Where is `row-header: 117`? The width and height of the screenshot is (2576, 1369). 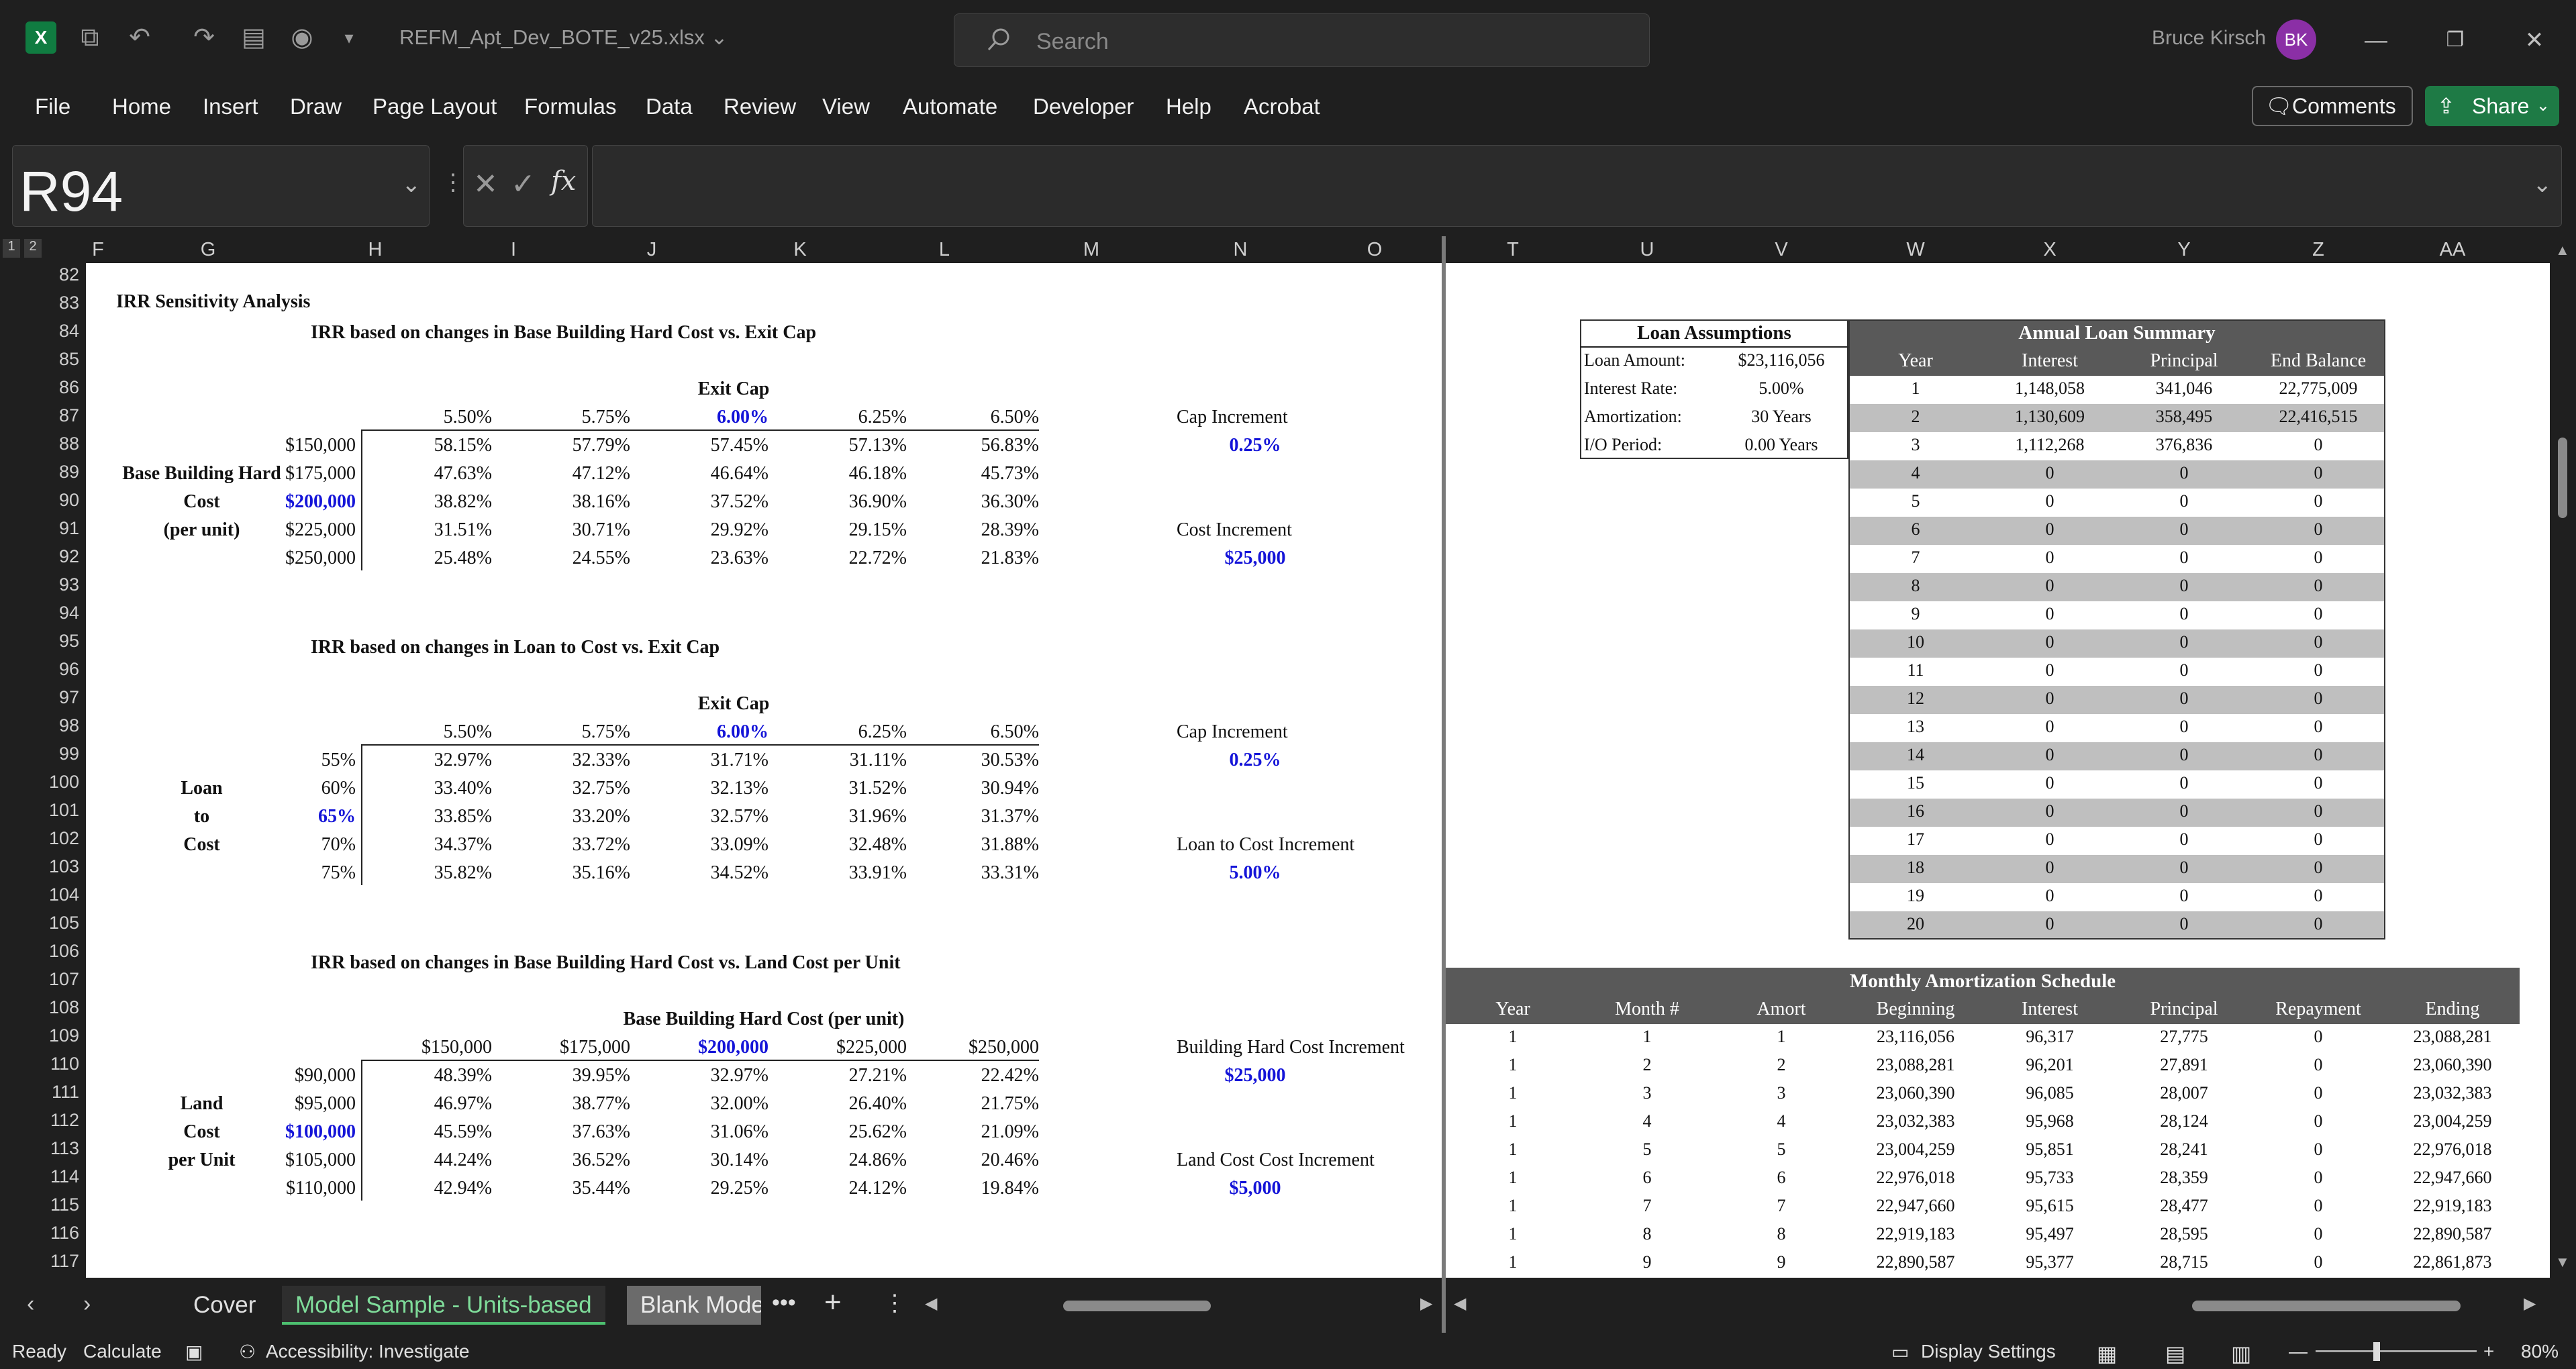 row-header: 117 is located at coordinates (43, 1261).